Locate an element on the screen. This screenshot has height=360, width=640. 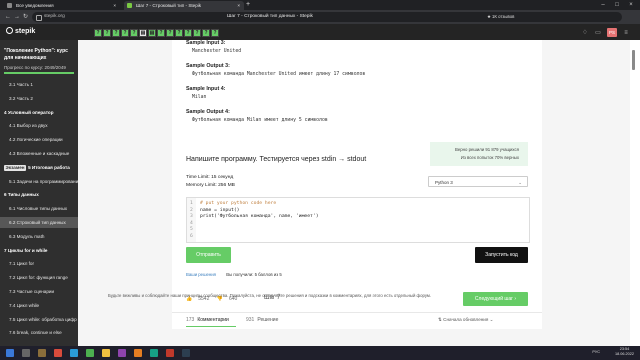
sample-input-3: Manchester United is located at coordinates (217, 51).